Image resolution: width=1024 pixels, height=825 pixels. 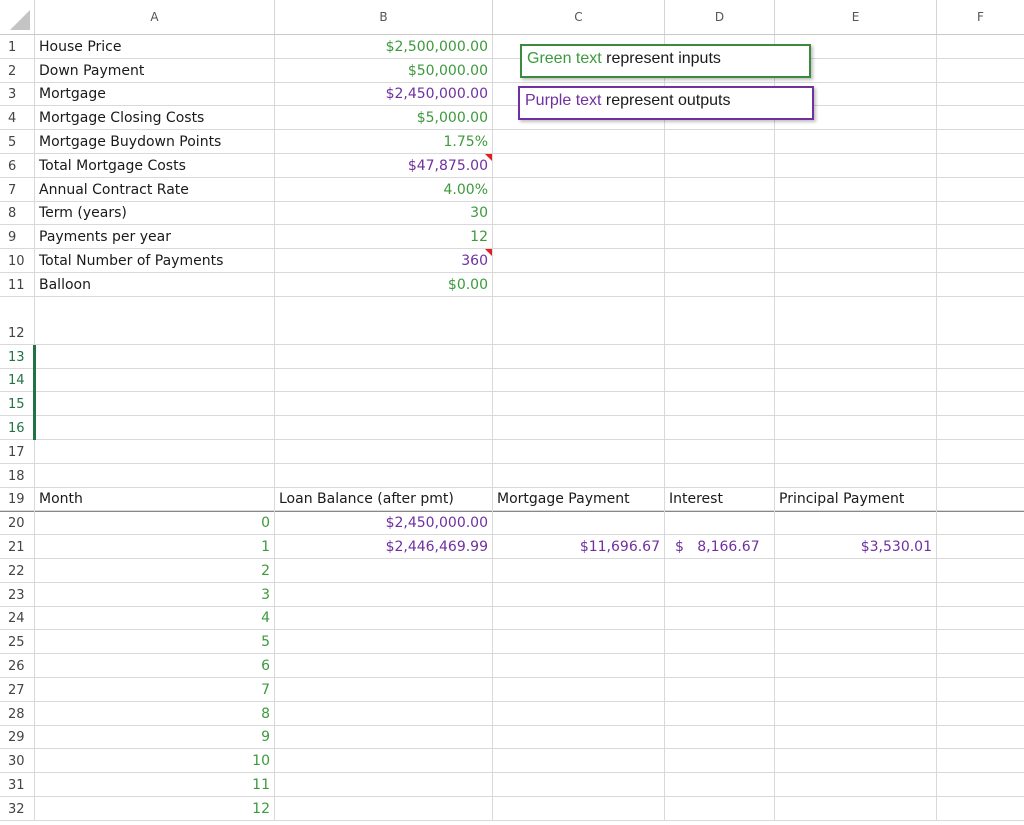 What do you see at coordinates (383, 165) in the screenshot?
I see `value-cell: $47,875.00` at bounding box center [383, 165].